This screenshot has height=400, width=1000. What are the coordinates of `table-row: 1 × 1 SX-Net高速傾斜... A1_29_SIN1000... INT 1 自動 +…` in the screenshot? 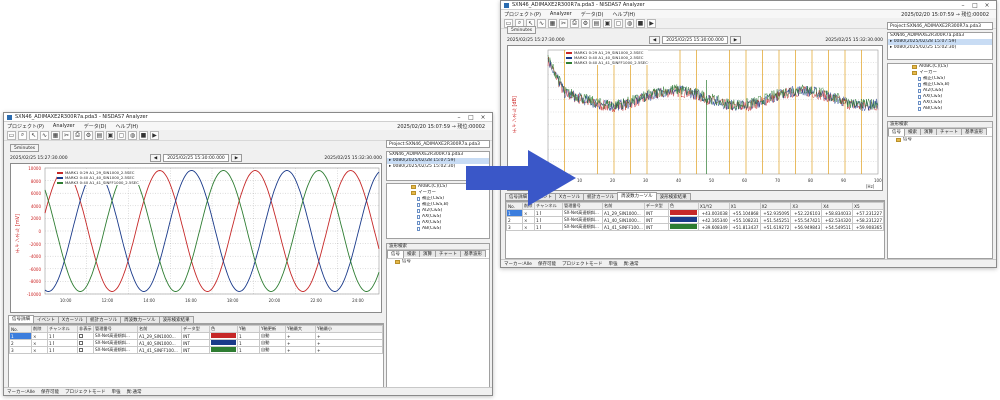 It's located at (196, 336).